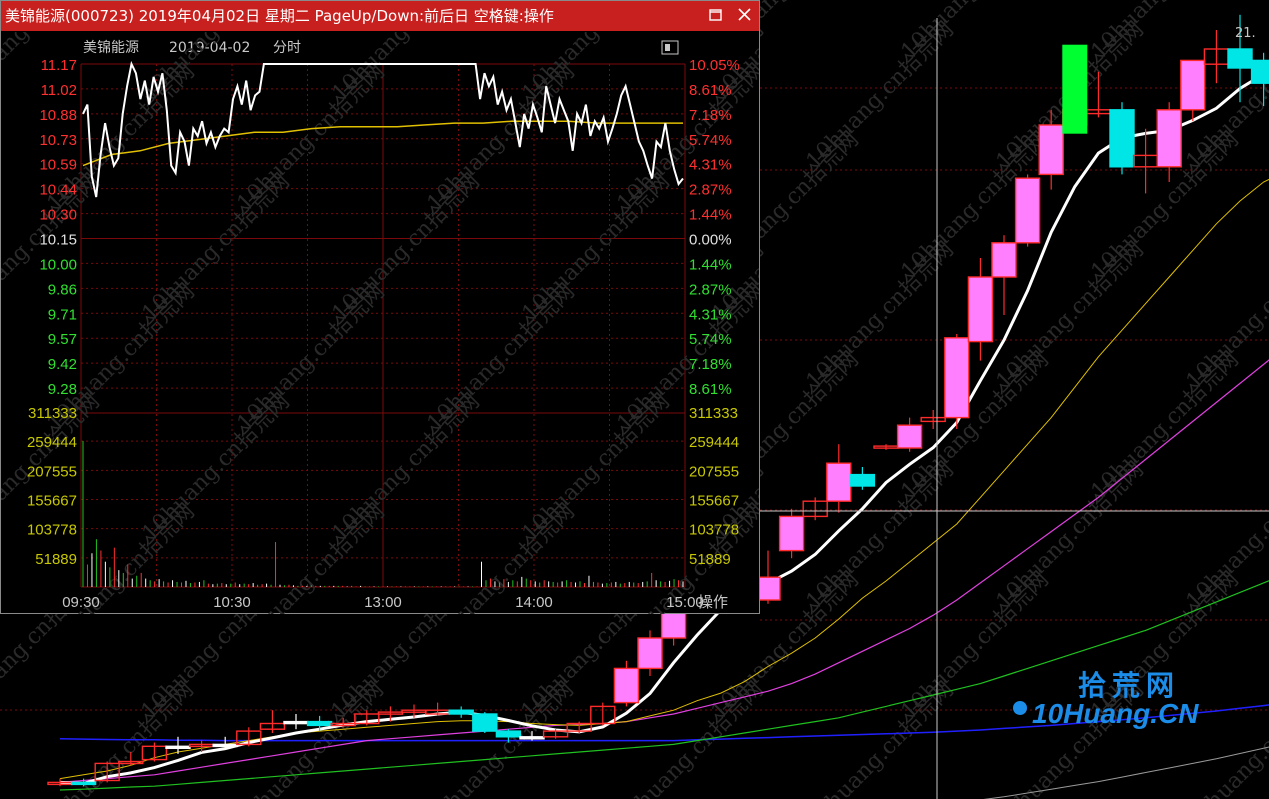  I want to click on price-tick-label: 11.02, so click(59, 90).